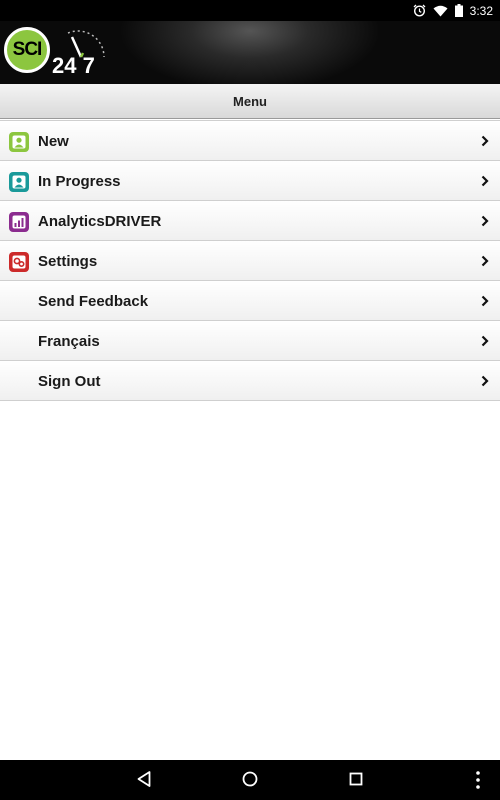 The height and width of the screenshot is (800, 500). Describe the element at coordinates (27, 50) in the screenshot. I see `logo-sci: SCI` at that location.